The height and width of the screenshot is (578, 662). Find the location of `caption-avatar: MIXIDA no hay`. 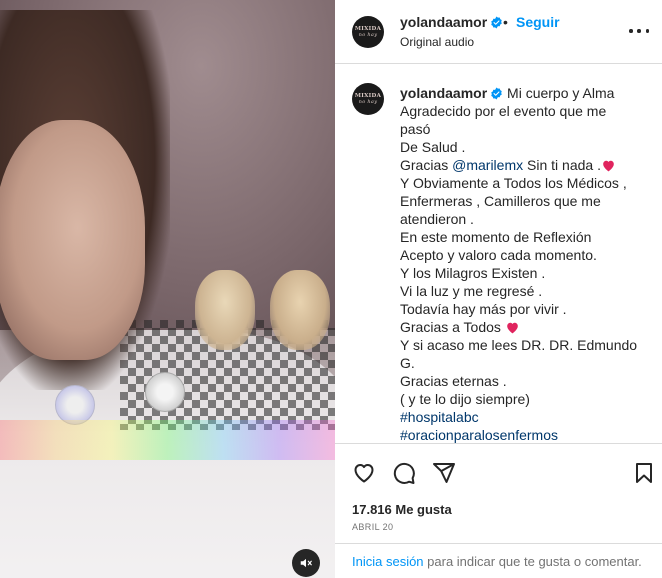

caption-avatar: MIXIDA no hay is located at coordinates (368, 99).